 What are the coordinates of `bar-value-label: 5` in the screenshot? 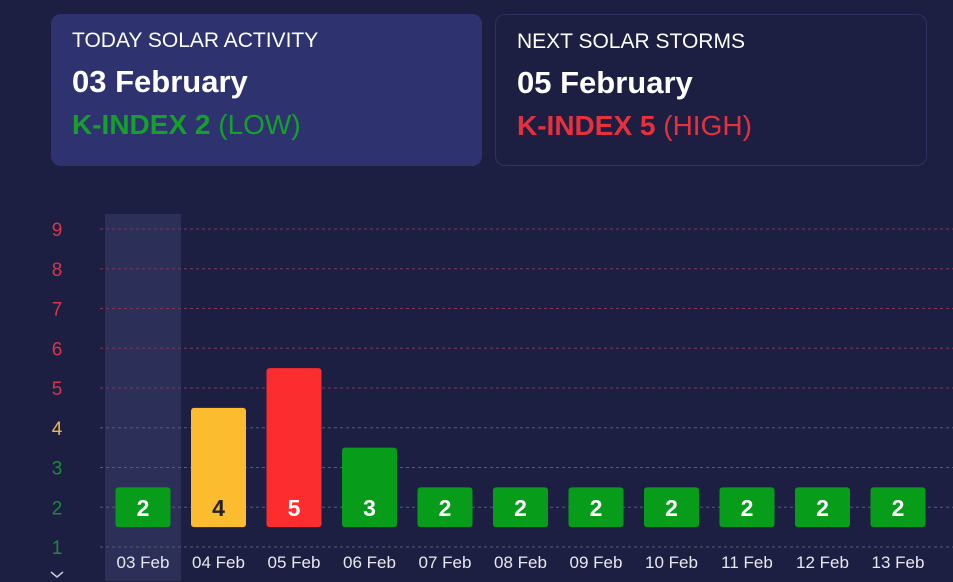 It's located at (294, 508).